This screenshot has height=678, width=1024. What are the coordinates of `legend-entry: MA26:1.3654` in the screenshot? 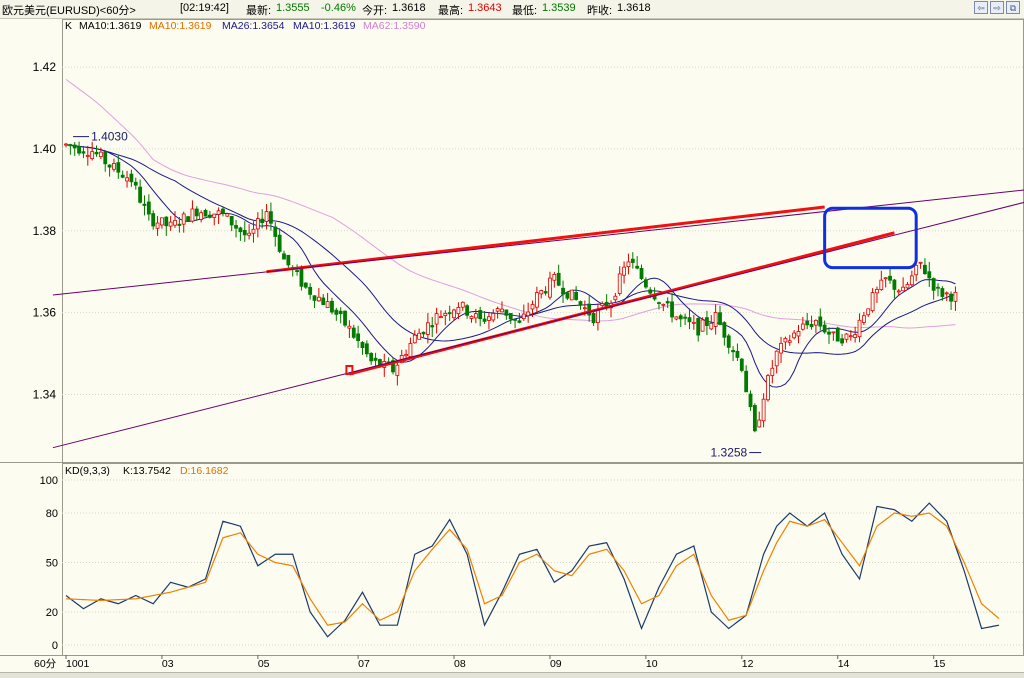 It's located at (253, 26).